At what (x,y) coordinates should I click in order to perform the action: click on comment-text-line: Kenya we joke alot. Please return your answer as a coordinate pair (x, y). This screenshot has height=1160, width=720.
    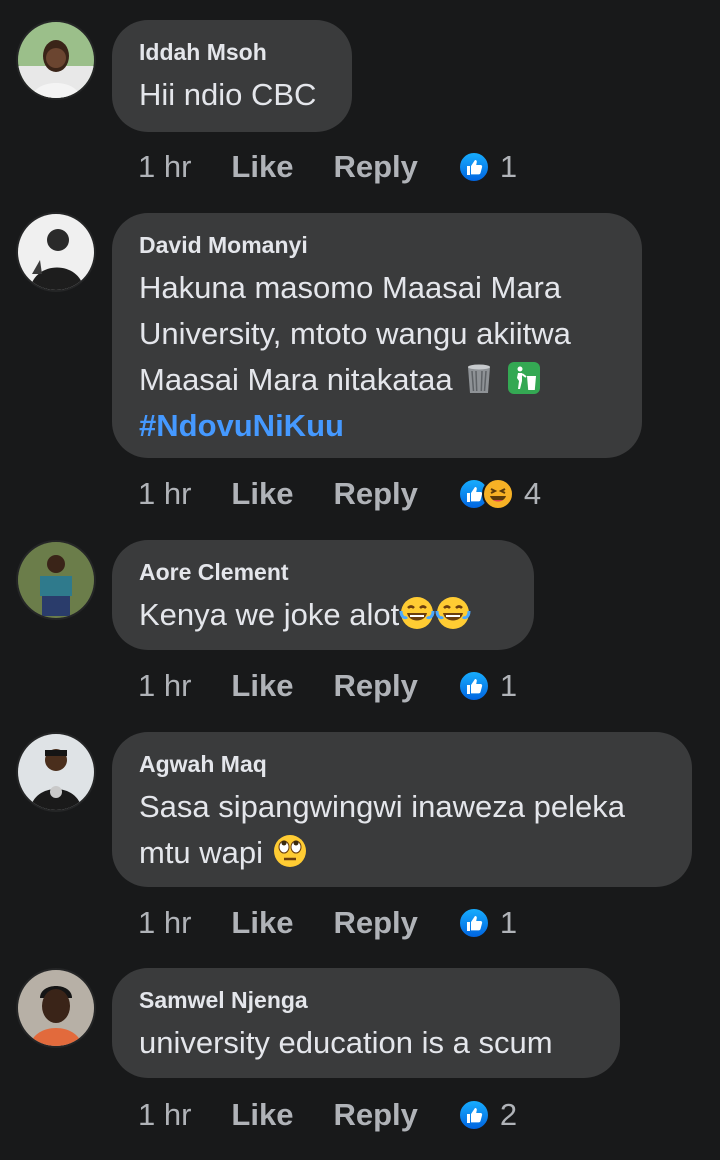
    Looking at the image, I should click on (322, 615).